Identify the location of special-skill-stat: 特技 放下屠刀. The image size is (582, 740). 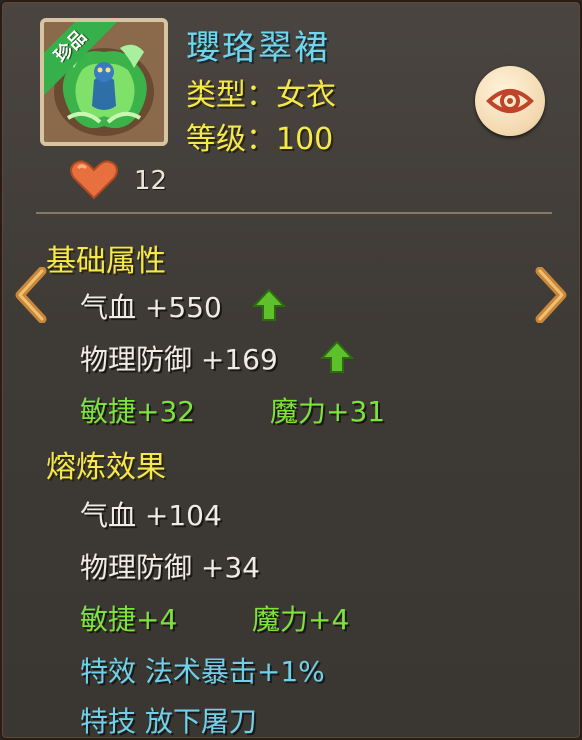
(168, 721).